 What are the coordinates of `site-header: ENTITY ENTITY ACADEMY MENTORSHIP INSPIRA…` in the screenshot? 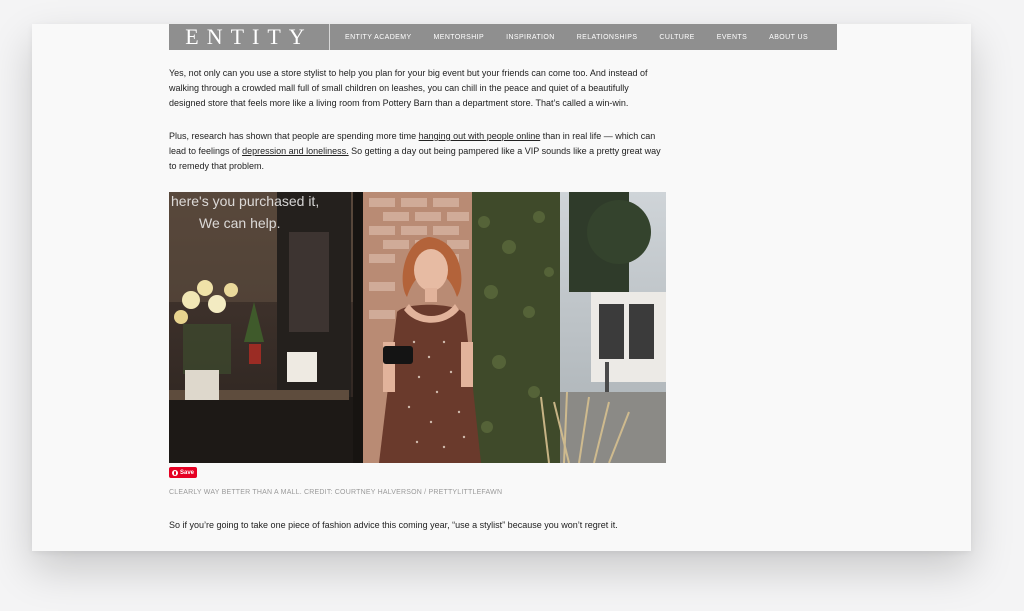 It's located at (503, 37).